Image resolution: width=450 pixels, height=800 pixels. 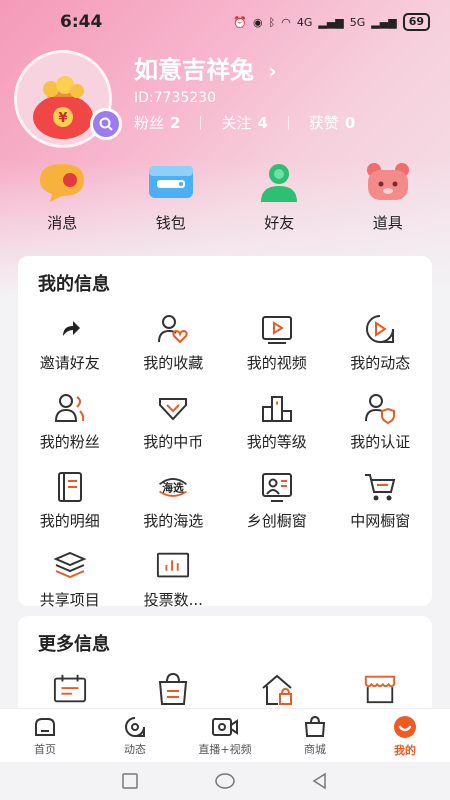 I want to click on message-bubble-icon, so click(x=62, y=183).